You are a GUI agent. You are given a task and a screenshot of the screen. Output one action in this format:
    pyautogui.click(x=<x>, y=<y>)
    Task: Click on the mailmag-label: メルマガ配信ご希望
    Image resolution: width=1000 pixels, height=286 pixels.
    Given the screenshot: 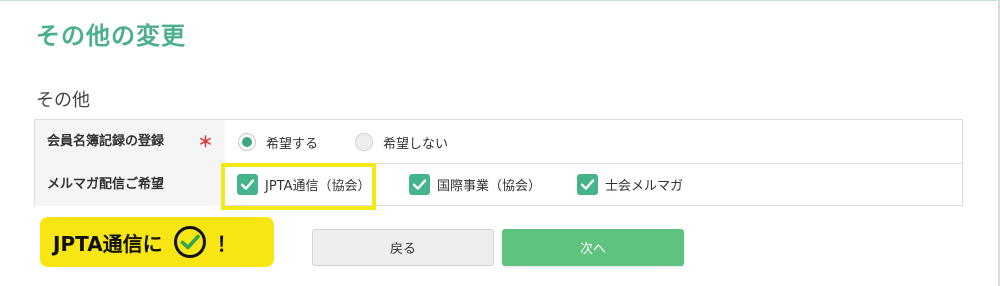 What is the action you would take?
    pyautogui.click(x=130, y=184)
    